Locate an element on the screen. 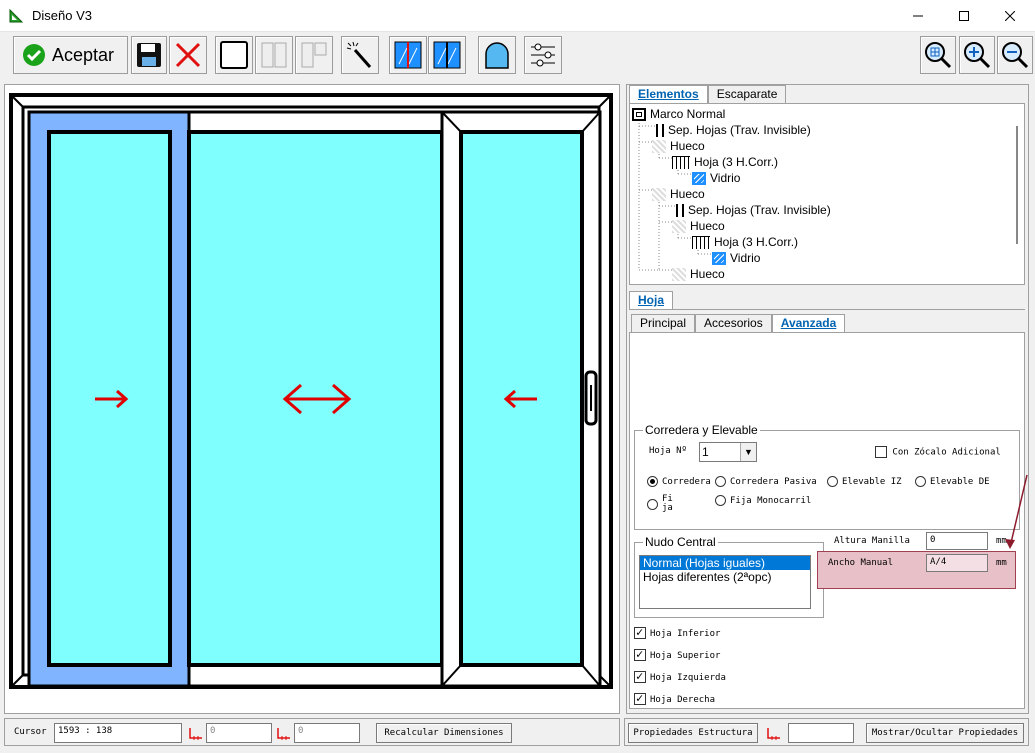 This screenshot has height=753, width=1035. zoom-in-button is located at coordinates (977, 55).